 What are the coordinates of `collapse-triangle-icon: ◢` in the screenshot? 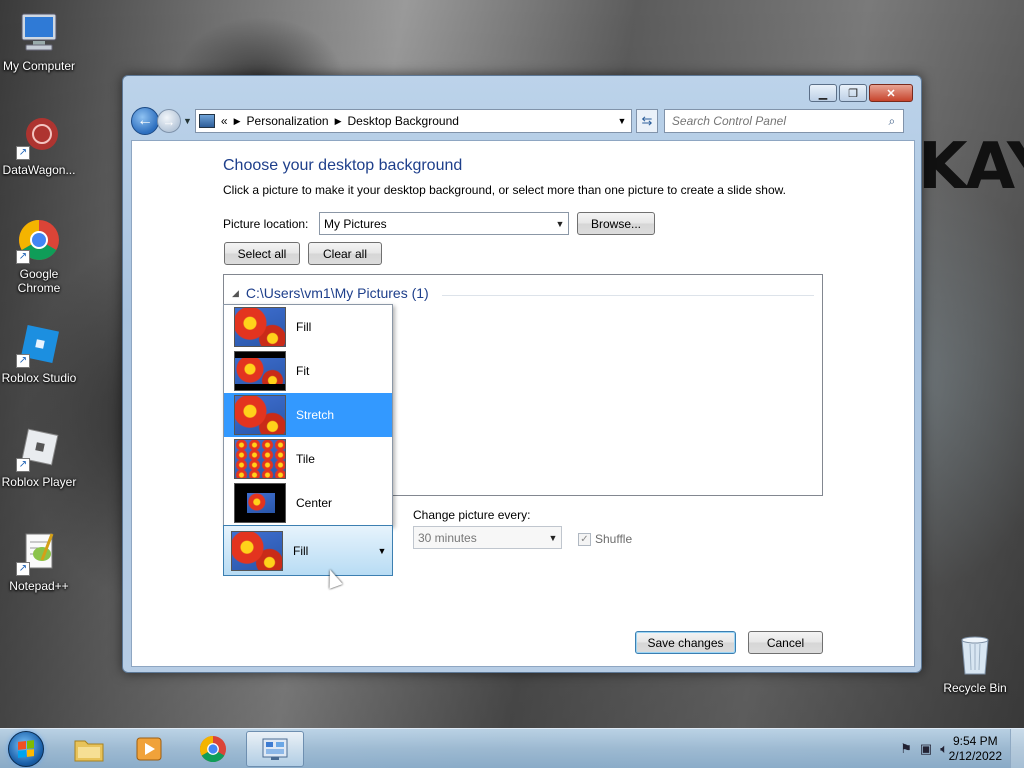 It's located at (235, 293).